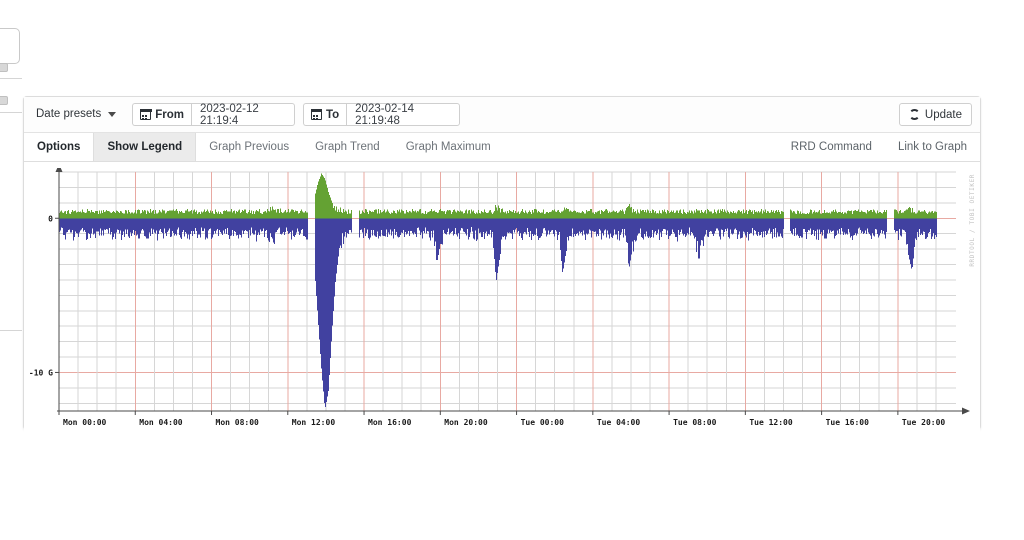 Image resolution: width=1024 pixels, height=540 pixels. I want to click on date-presets-button: Date presets, so click(78, 114).